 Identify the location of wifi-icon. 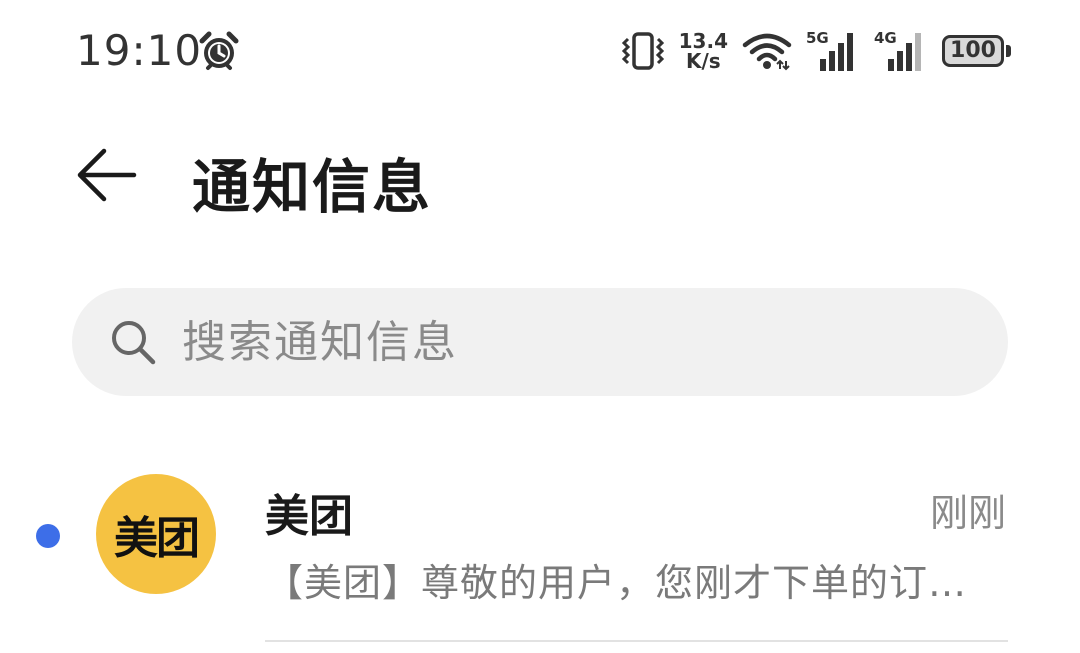
(767, 52).